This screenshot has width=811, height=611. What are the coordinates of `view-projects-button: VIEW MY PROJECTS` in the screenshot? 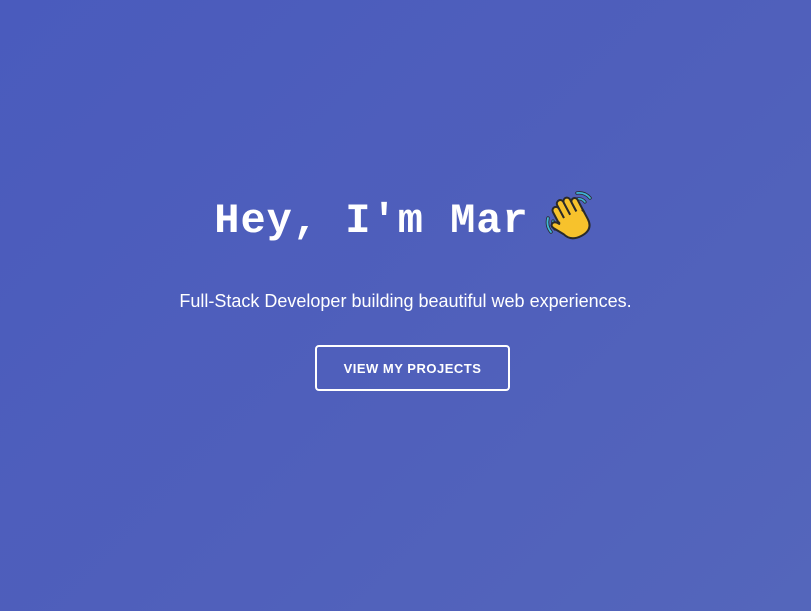 It's located at (412, 368).